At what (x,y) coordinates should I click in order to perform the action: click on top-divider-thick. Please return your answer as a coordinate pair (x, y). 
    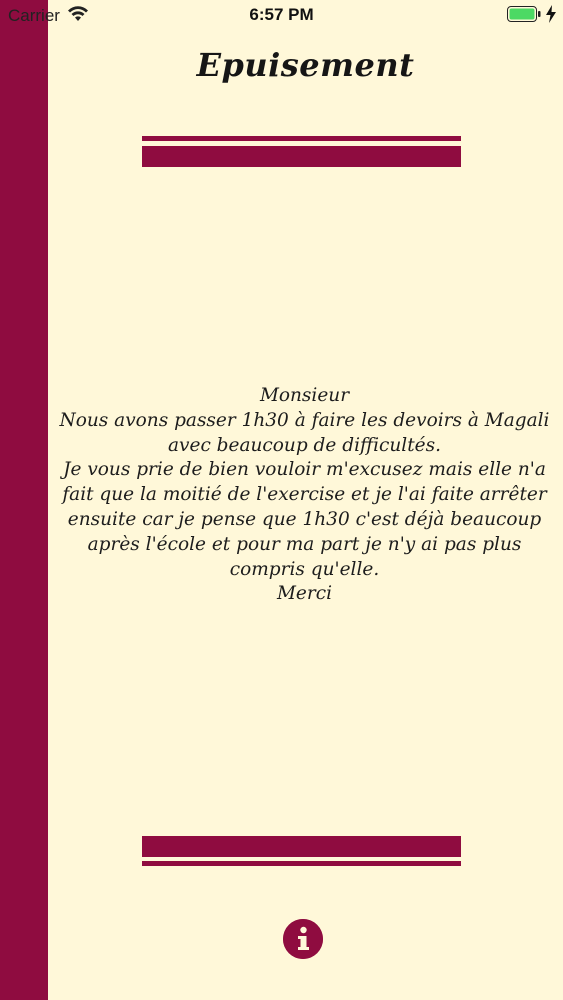
    Looking at the image, I should click on (301, 156).